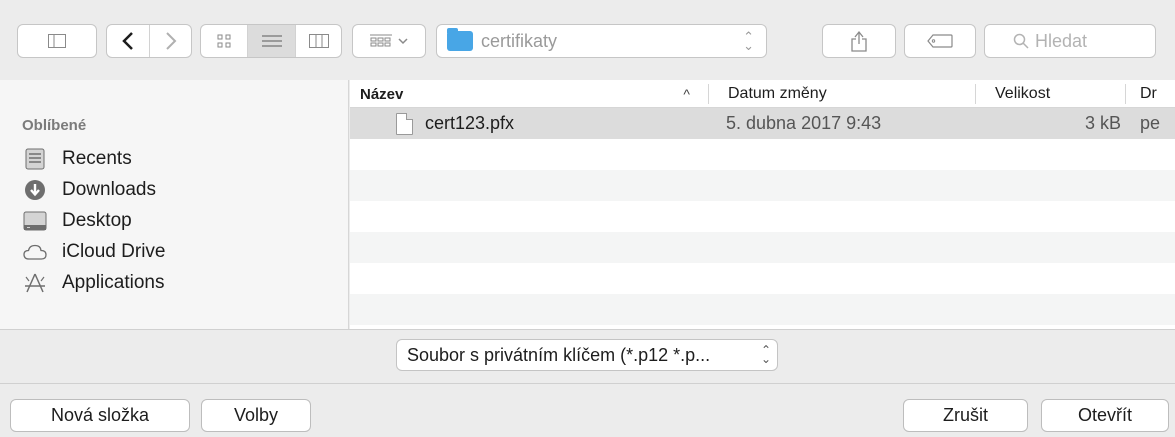 The height and width of the screenshot is (437, 1175). What do you see at coordinates (404, 123) in the screenshot?
I see `document-icon` at bounding box center [404, 123].